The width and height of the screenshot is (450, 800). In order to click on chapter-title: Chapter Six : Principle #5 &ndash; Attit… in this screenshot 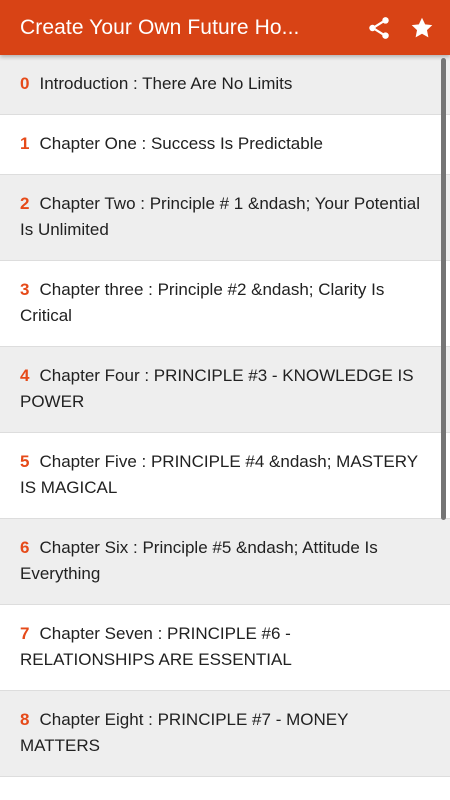, I will do `click(199, 560)`.